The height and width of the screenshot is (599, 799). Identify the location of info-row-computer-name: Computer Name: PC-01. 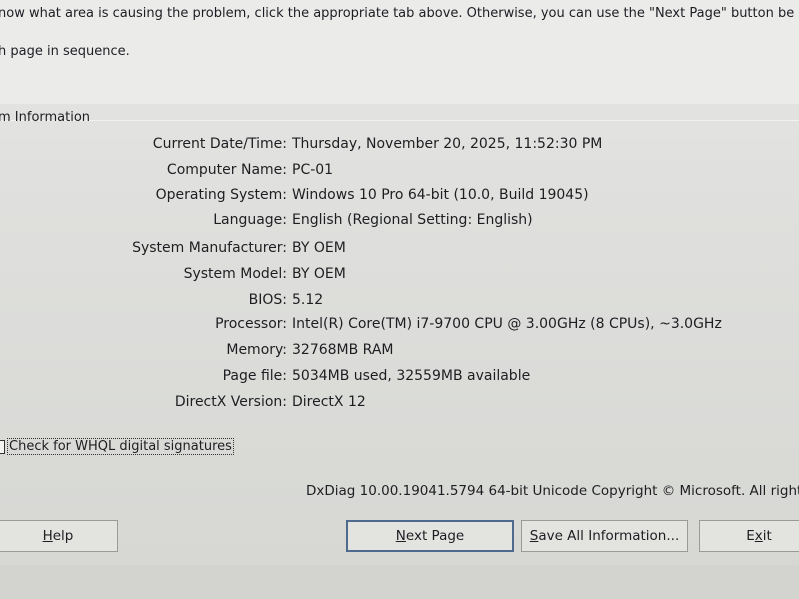
(399, 172).